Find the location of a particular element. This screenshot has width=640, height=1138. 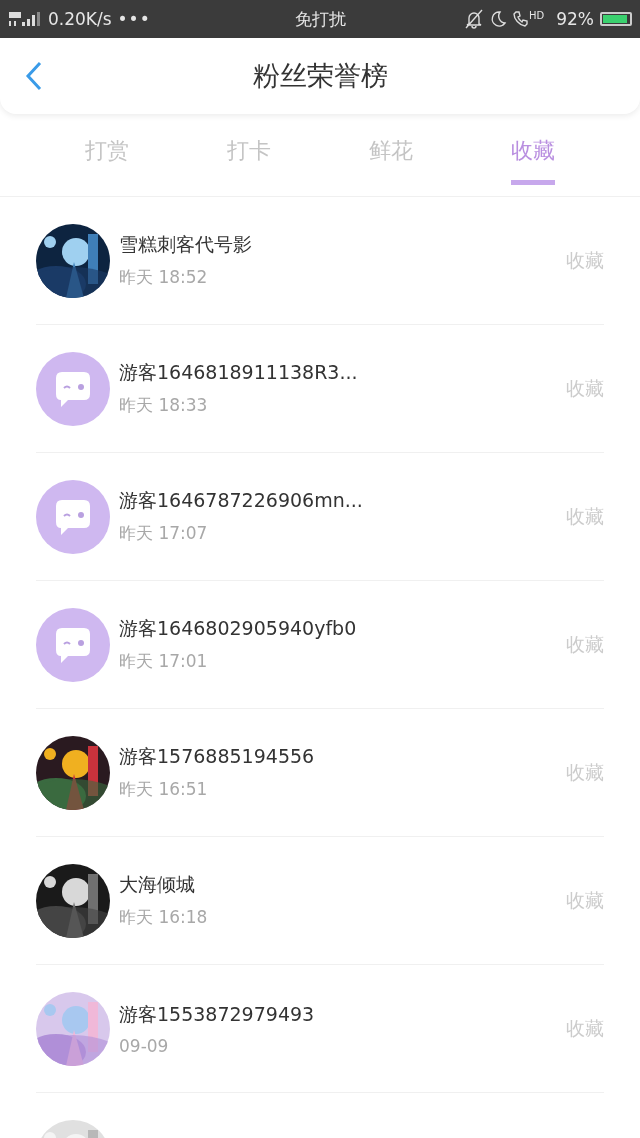

timestamp: 昨天 18:52 is located at coordinates (164, 277).